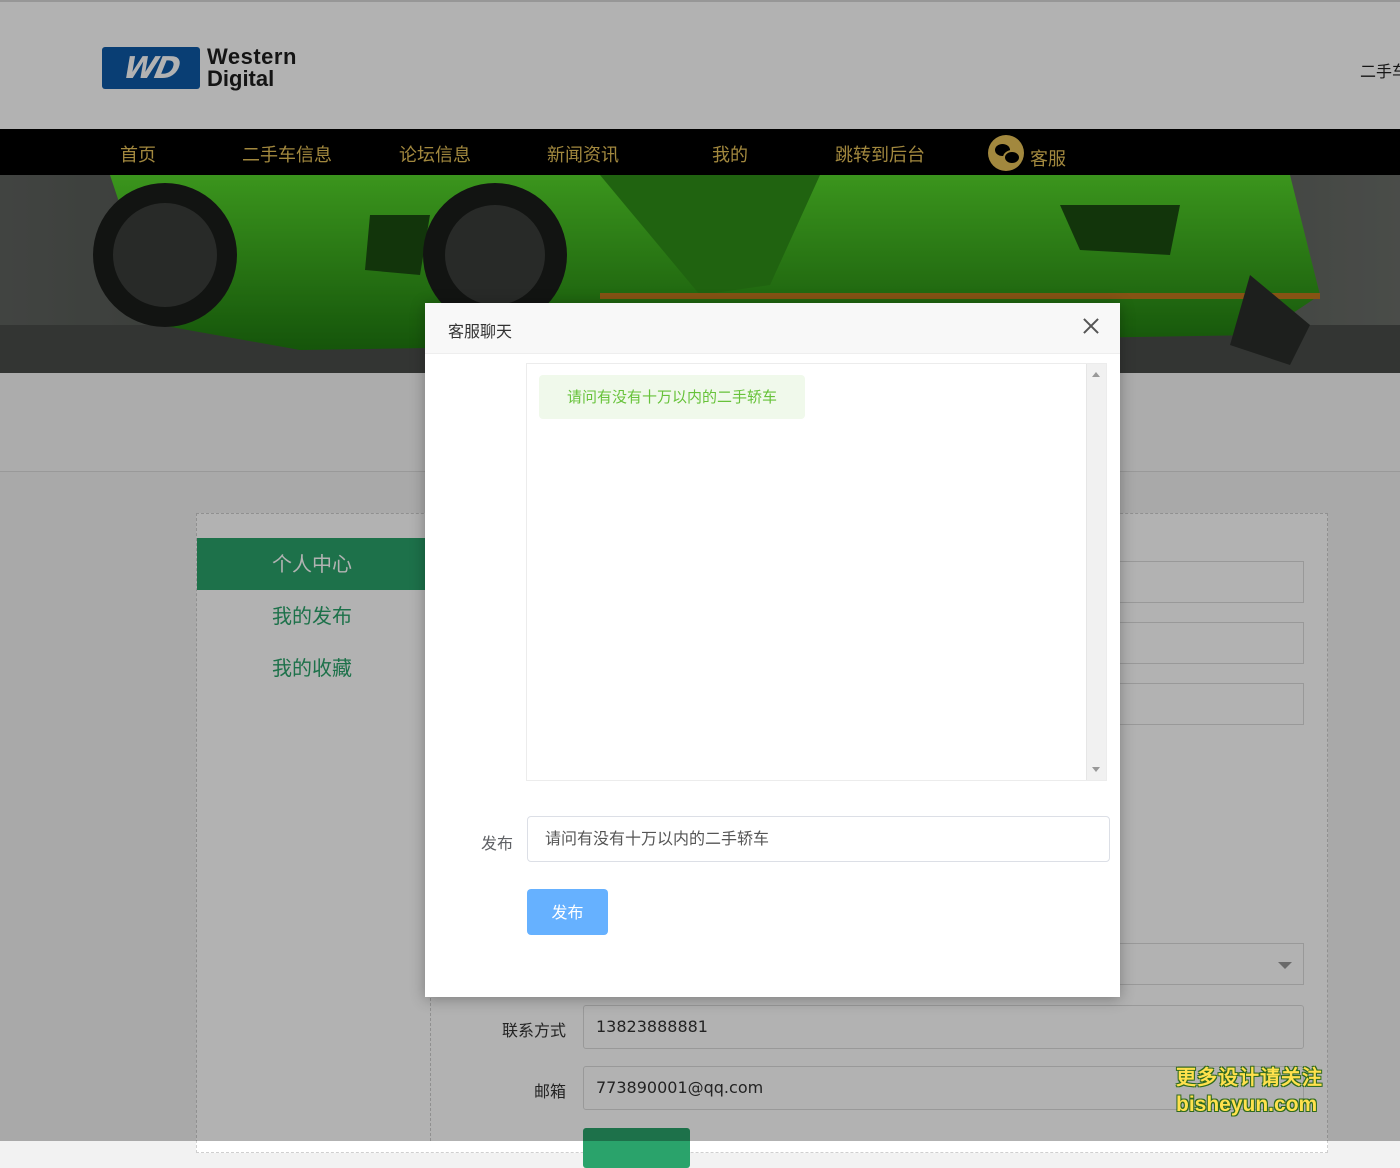 This screenshot has height=1168, width=1400. Describe the element at coordinates (1249, 1091) in the screenshot. I see `watermark: 更多设计请关注 bisheyun.com` at that location.